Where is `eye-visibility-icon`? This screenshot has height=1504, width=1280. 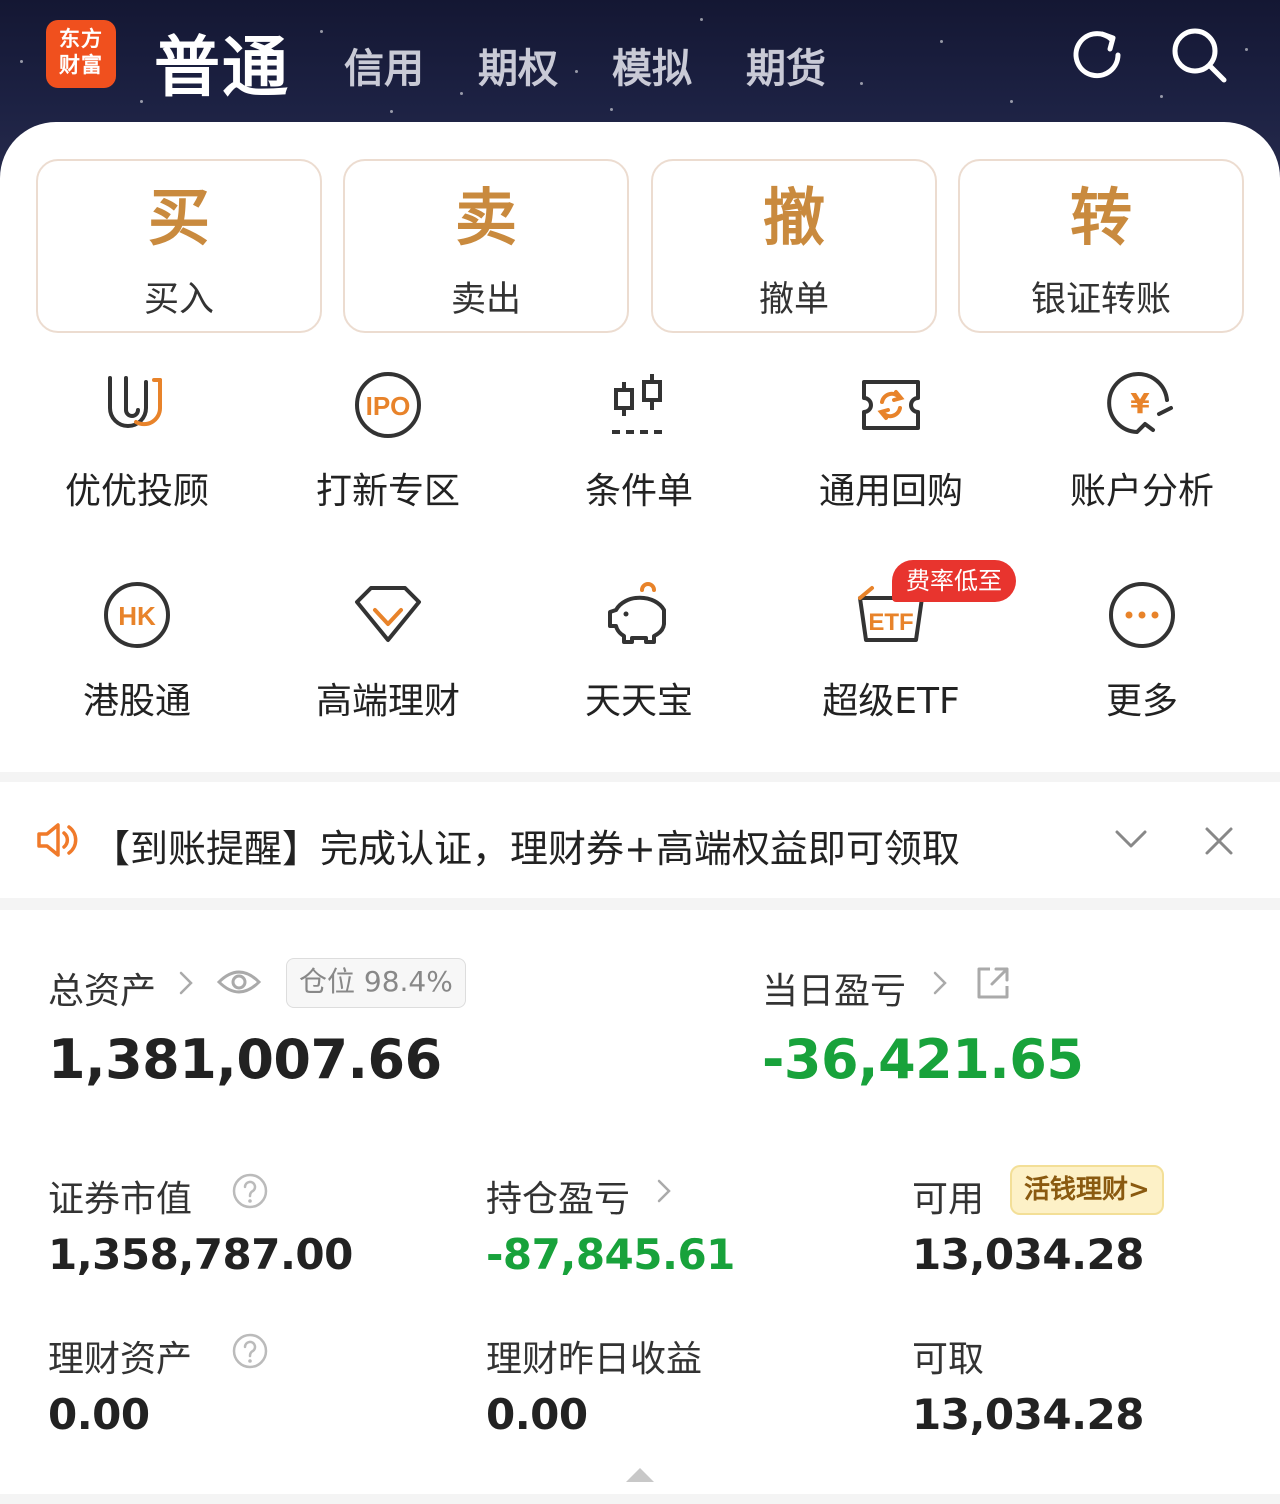
eye-visibility-icon is located at coordinates (239, 982).